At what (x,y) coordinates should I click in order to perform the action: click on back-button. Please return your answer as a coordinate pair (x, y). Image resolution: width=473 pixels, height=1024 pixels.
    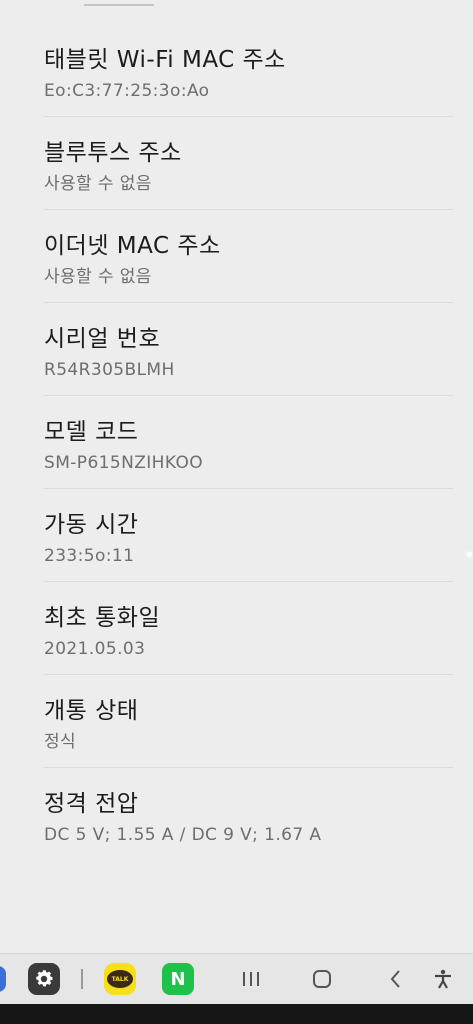
    Looking at the image, I should click on (396, 979).